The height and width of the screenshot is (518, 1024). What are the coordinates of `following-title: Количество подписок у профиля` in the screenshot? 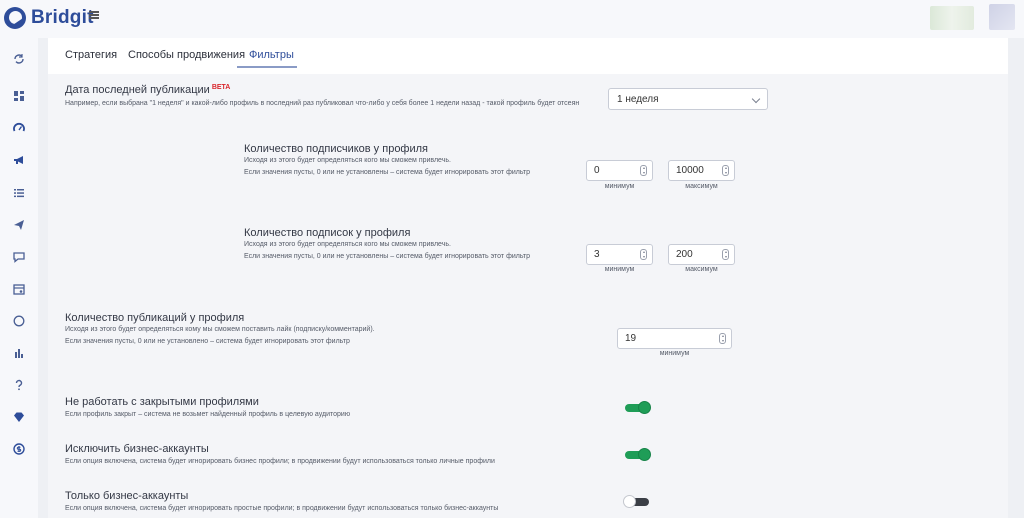 It's located at (327, 233).